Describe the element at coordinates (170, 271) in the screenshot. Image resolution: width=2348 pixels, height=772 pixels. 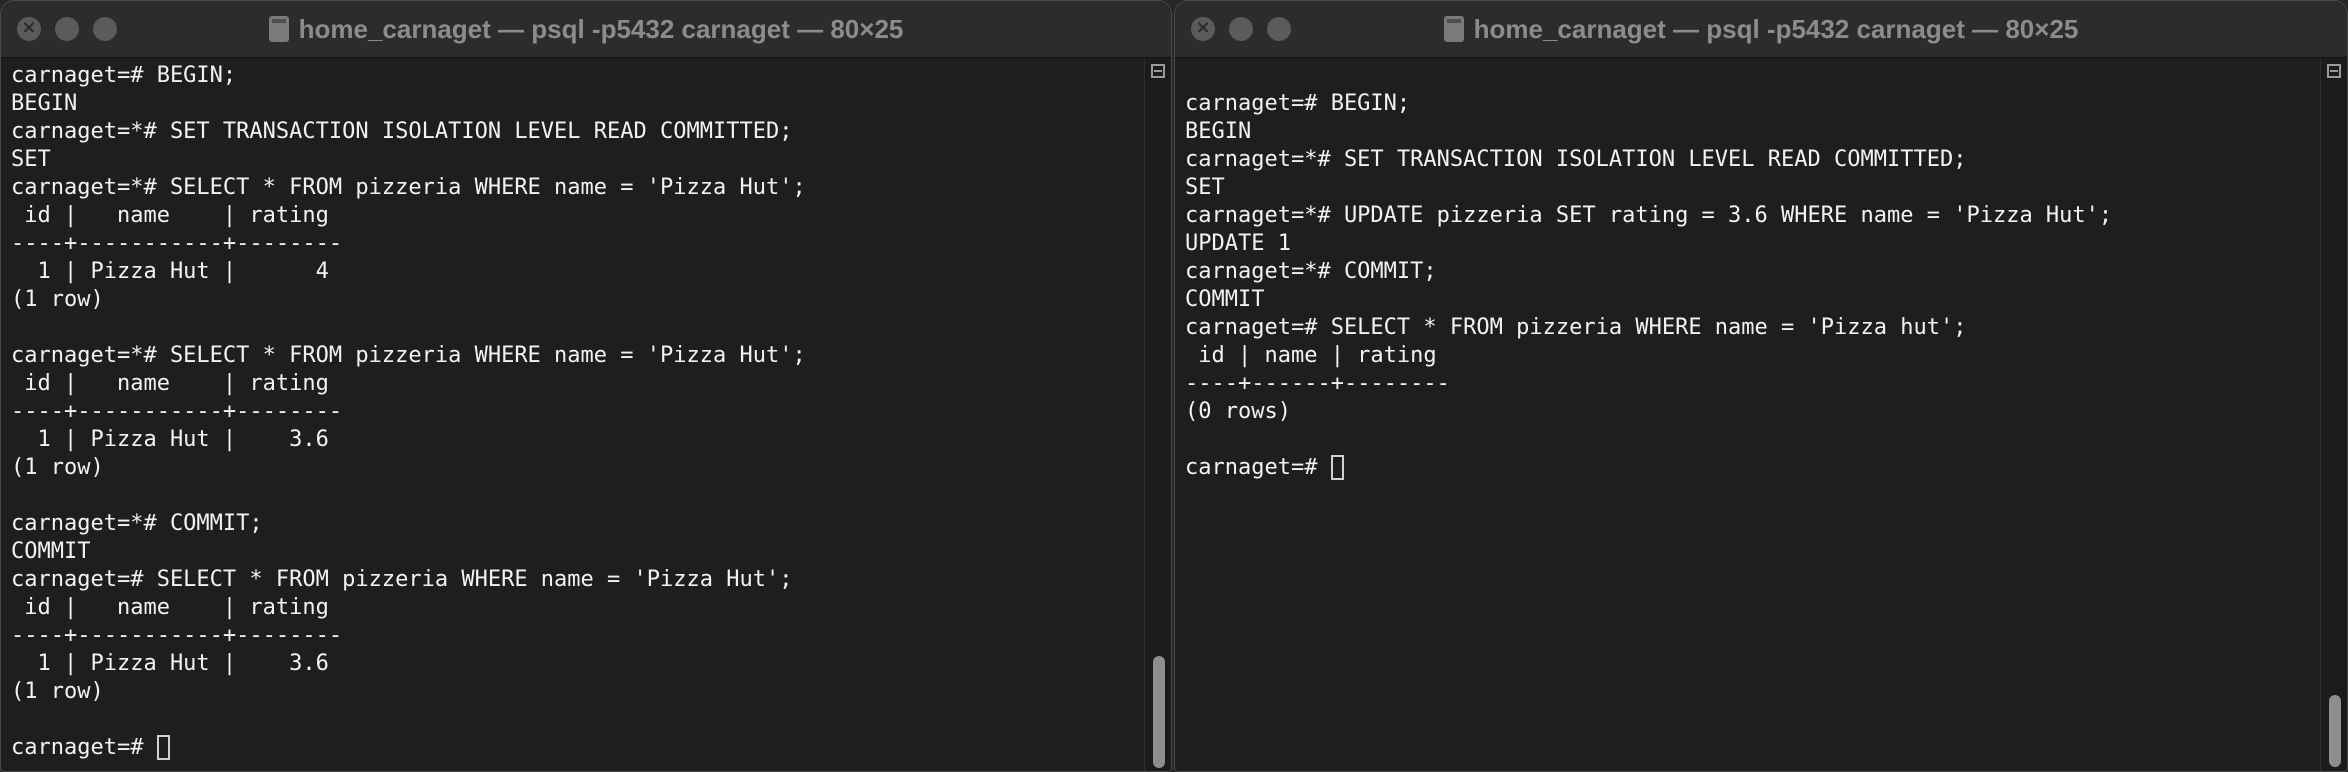
I see `terminal-line: 1 | Pizza Hut | 4` at that location.